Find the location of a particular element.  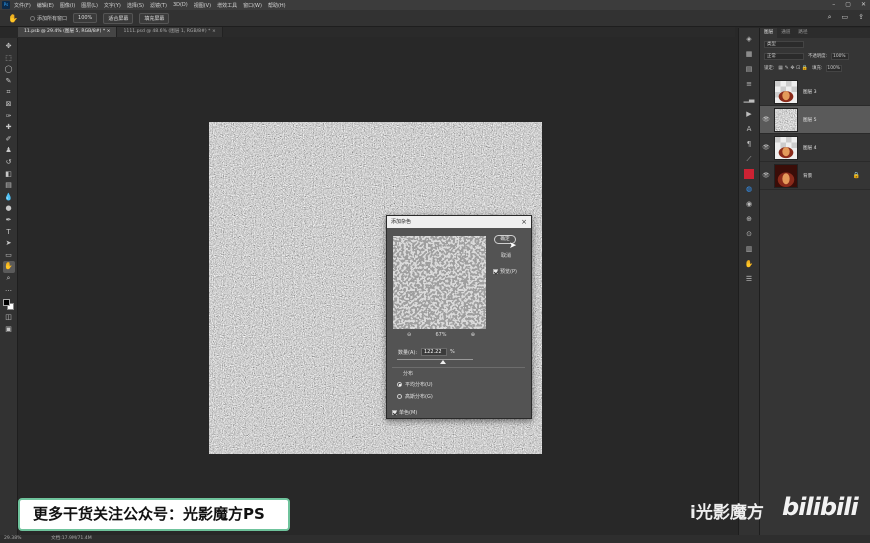

type-tool-icon: T is located at coordinates (9, 233).